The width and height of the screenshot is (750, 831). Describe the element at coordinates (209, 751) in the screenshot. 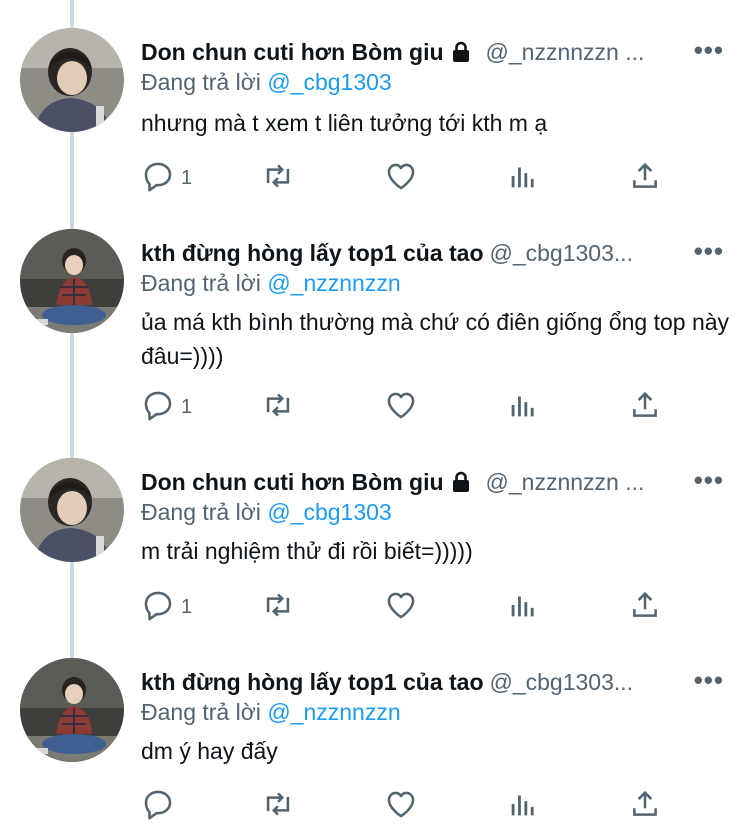

I see `tweet-text: dm ý hay đấy` at that location.